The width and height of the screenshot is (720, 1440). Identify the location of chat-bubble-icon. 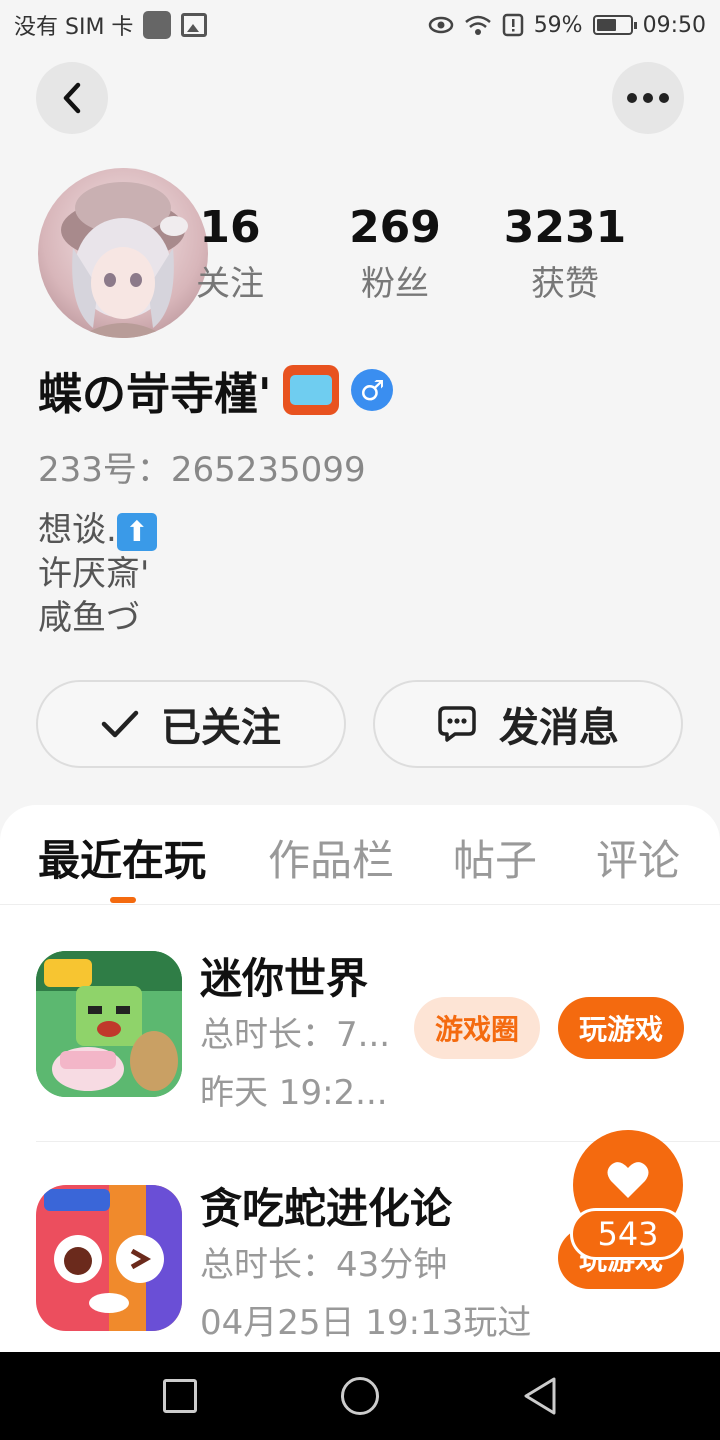
(457, 724).